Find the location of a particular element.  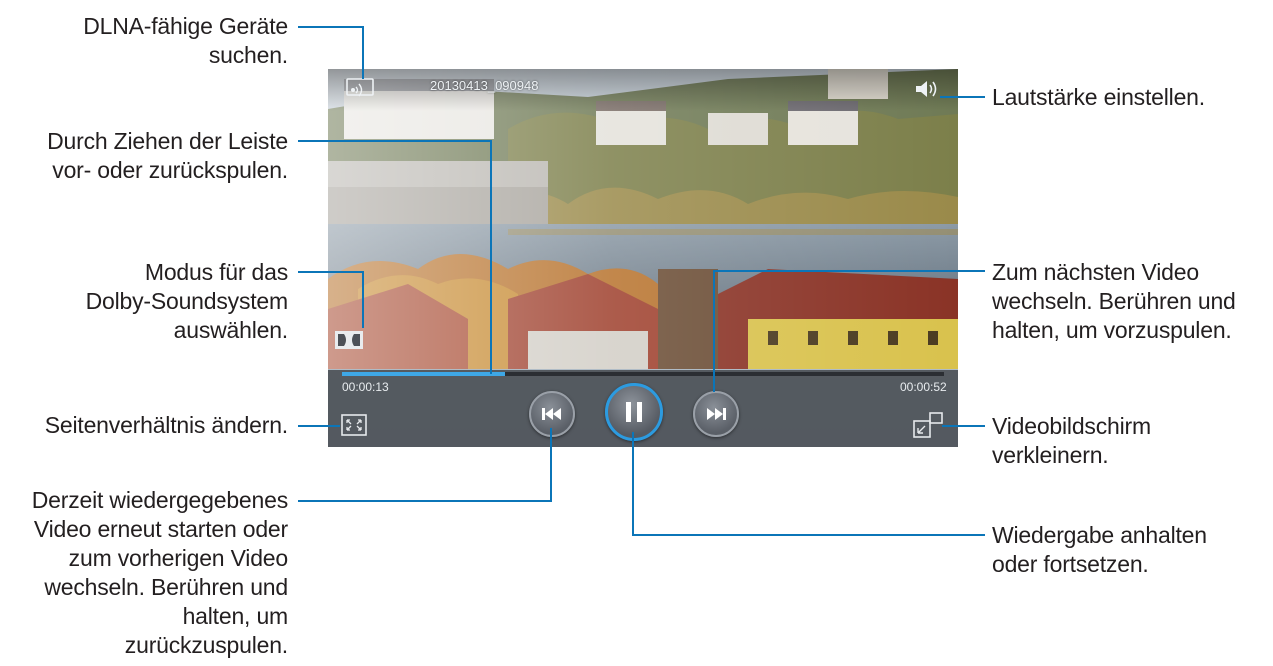

callout-line-play-pause is located at coordinates (808, 535).